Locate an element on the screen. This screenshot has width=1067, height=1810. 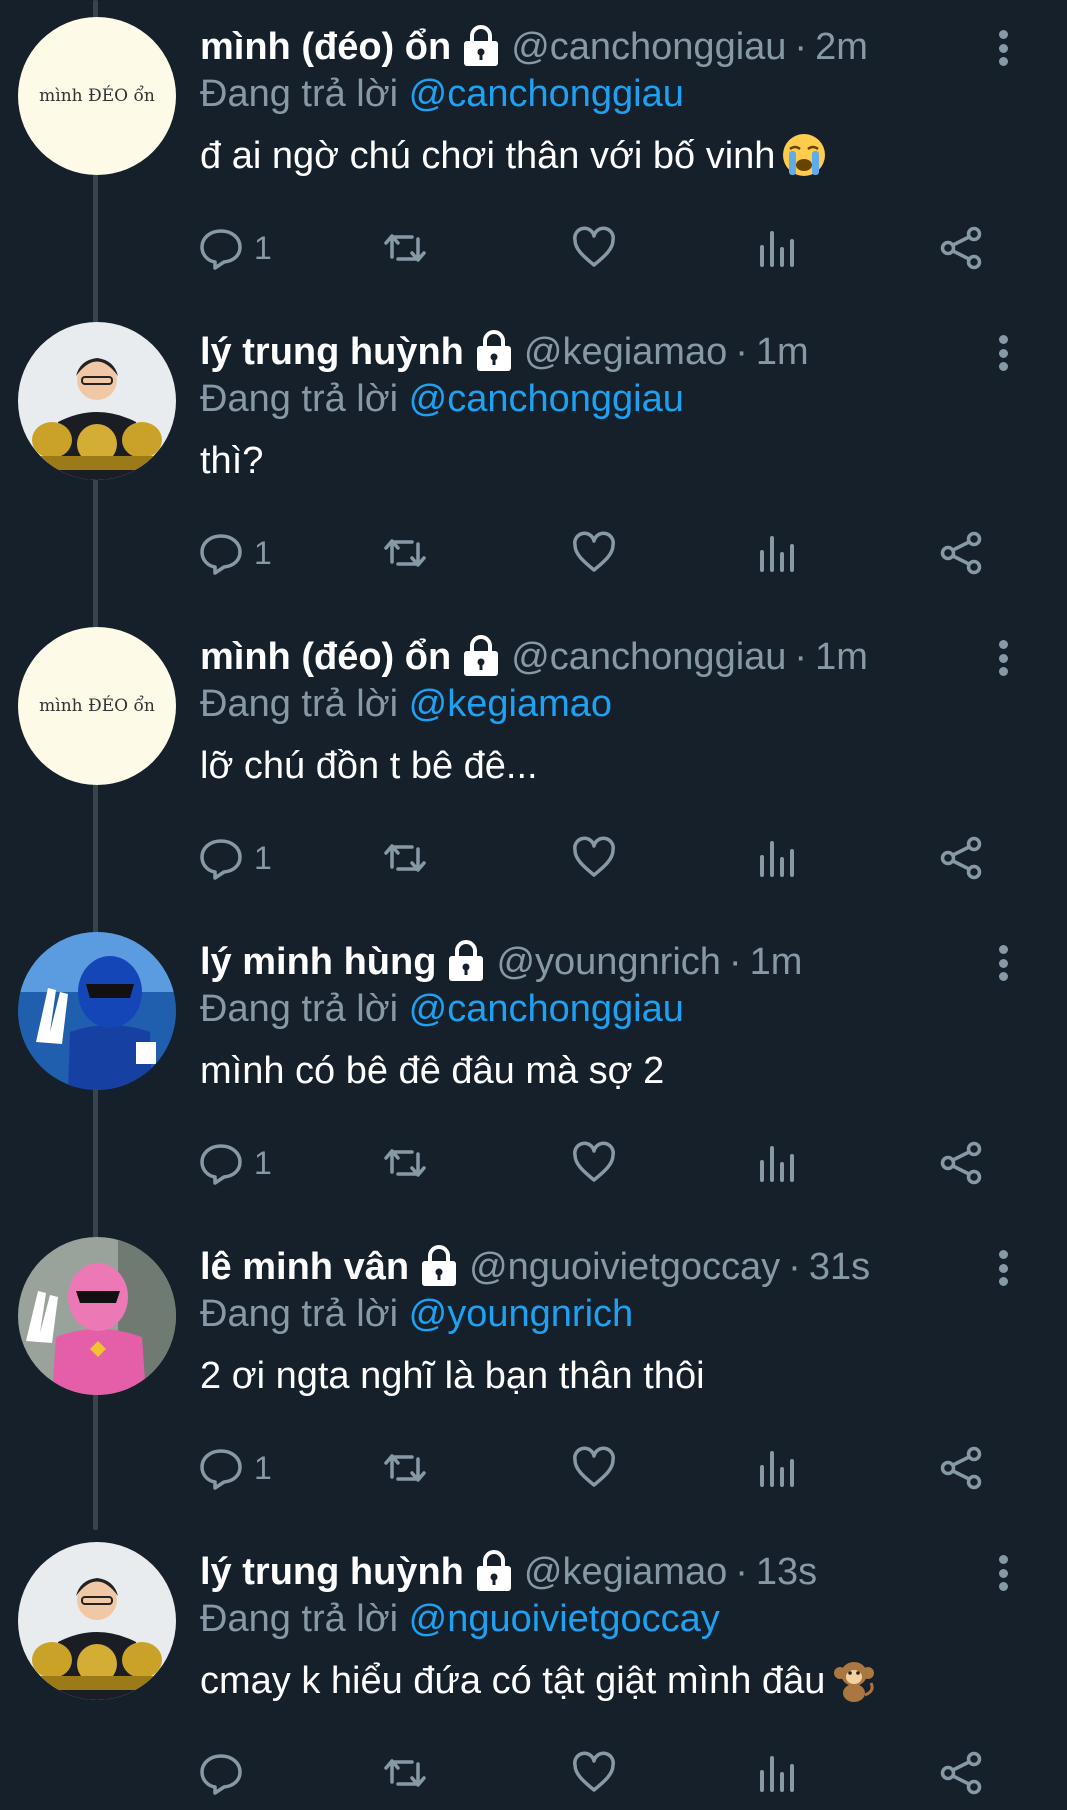
tweet-text: mình có bê đê đâu mà sợ 2 is located at coordinates (432, 1071).